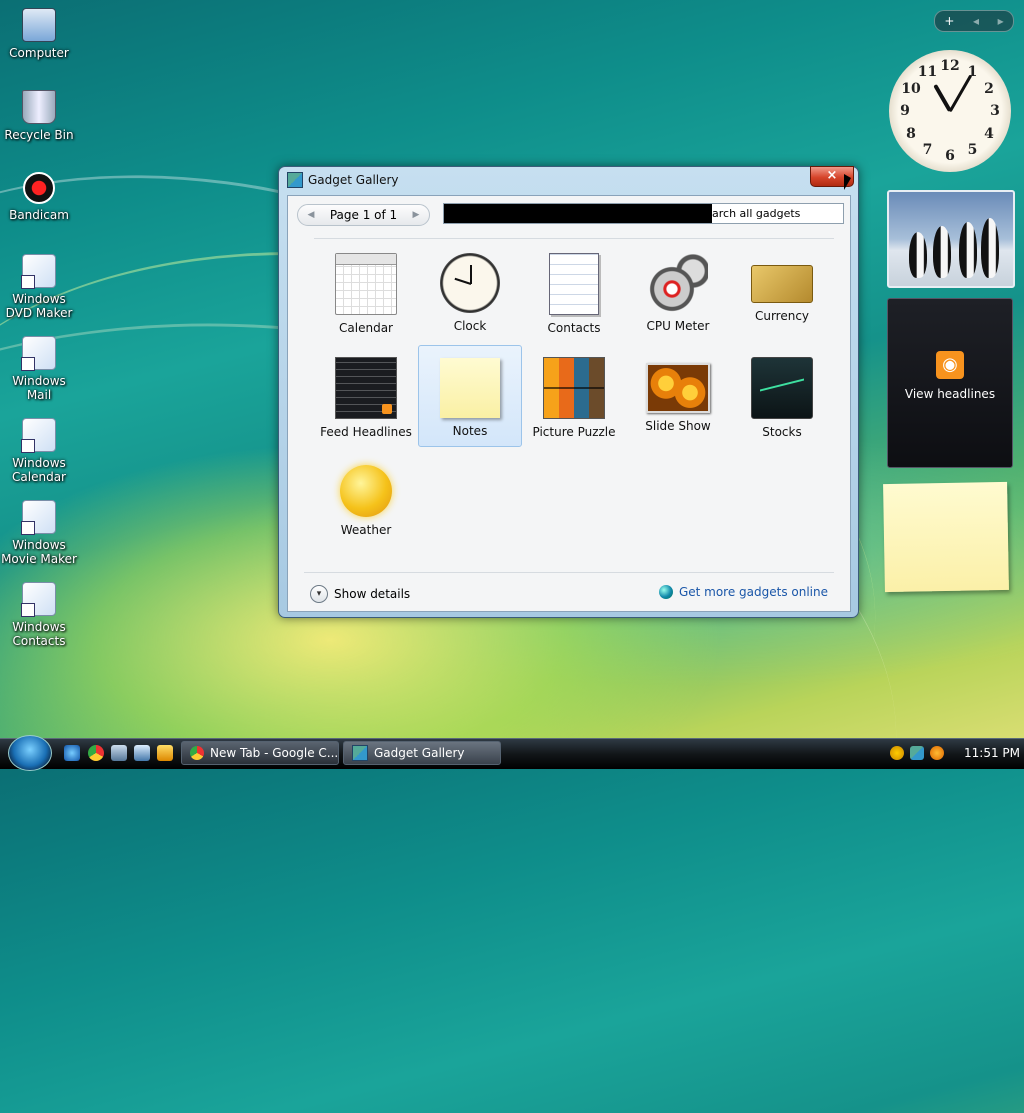 This screenshot has width=1024, height=1113. Describe the element at coordinates (976, 21) in the screenshot. I see `sidebar-prev-button: ◂` at that location.